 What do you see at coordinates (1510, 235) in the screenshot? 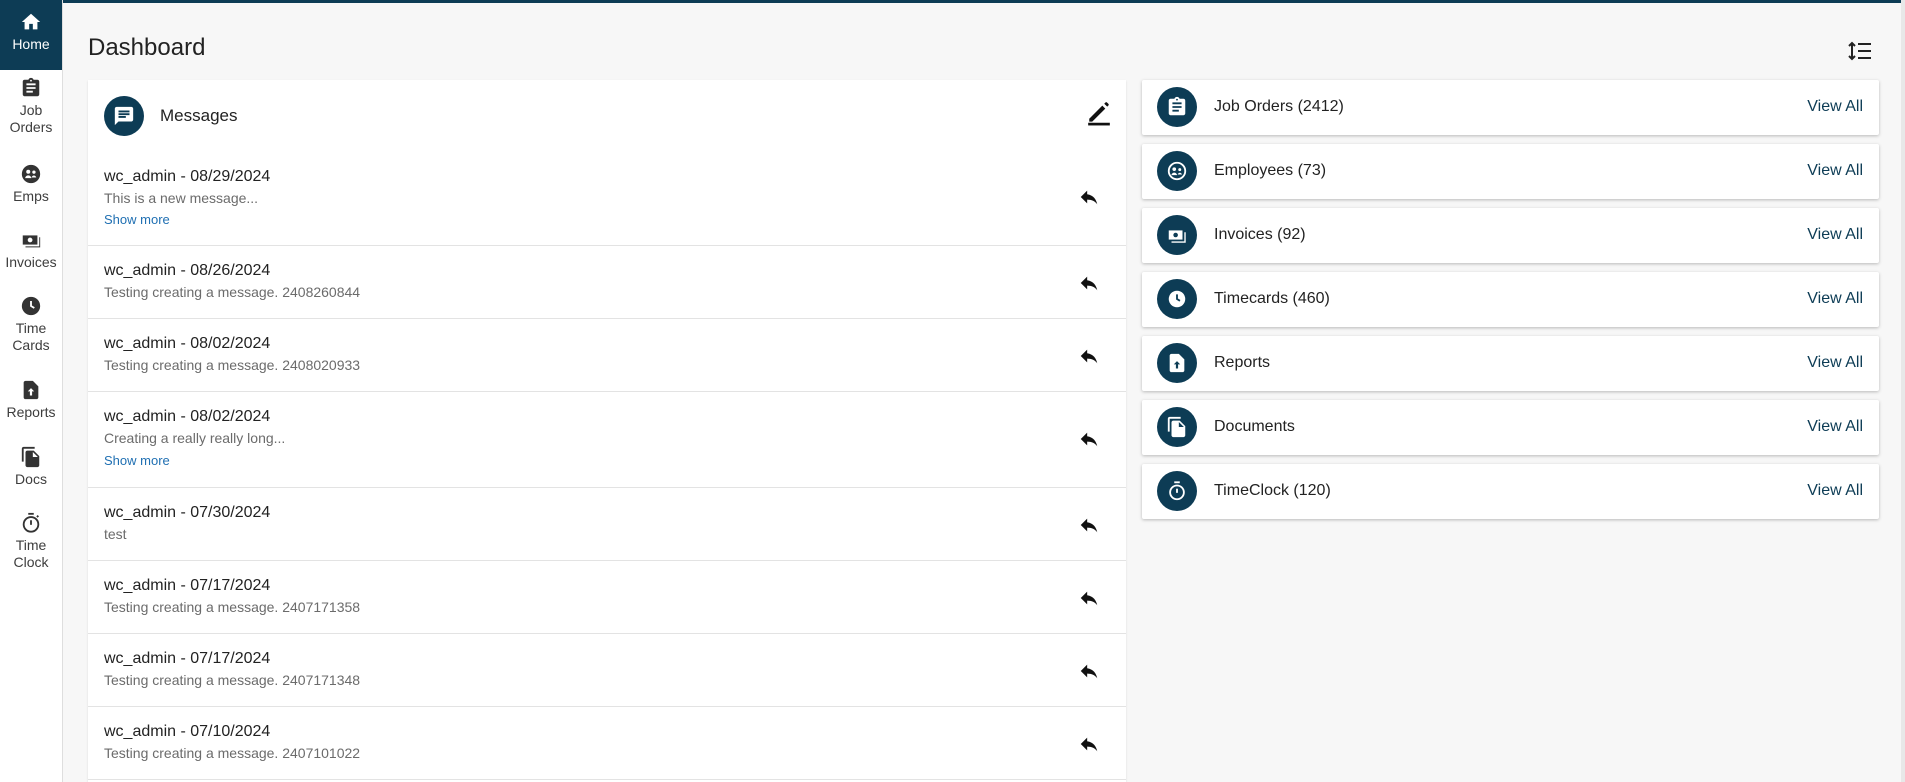
I see `stat-card-invoices: Invoices (92) View All` at bounding box center [1510, 235].